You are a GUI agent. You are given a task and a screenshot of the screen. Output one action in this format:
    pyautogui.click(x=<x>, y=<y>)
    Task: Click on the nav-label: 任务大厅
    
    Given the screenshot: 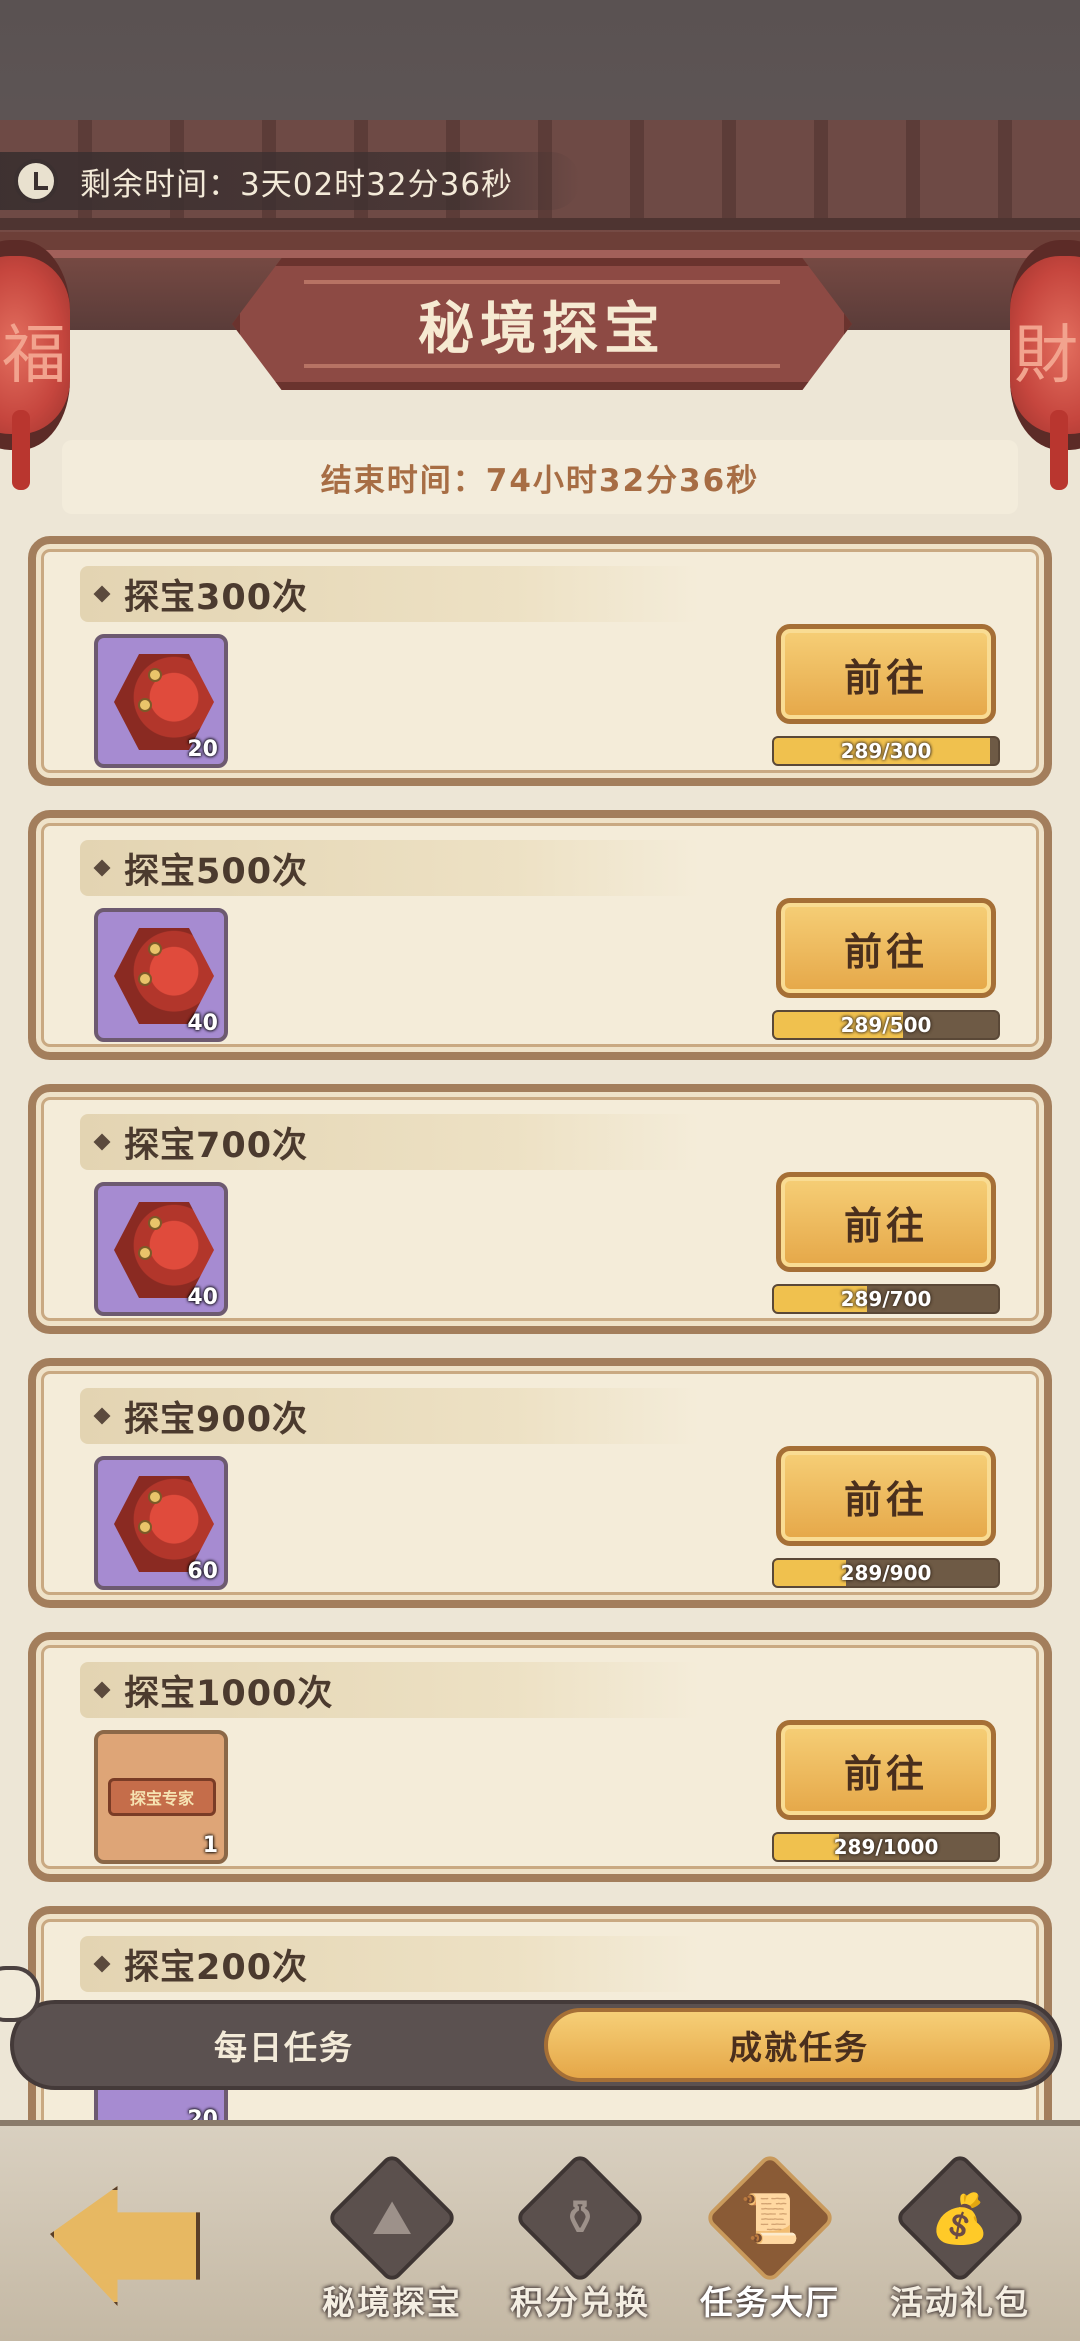 What is the action you would take?
    pyautogui.click(x=770, y=2302)
    